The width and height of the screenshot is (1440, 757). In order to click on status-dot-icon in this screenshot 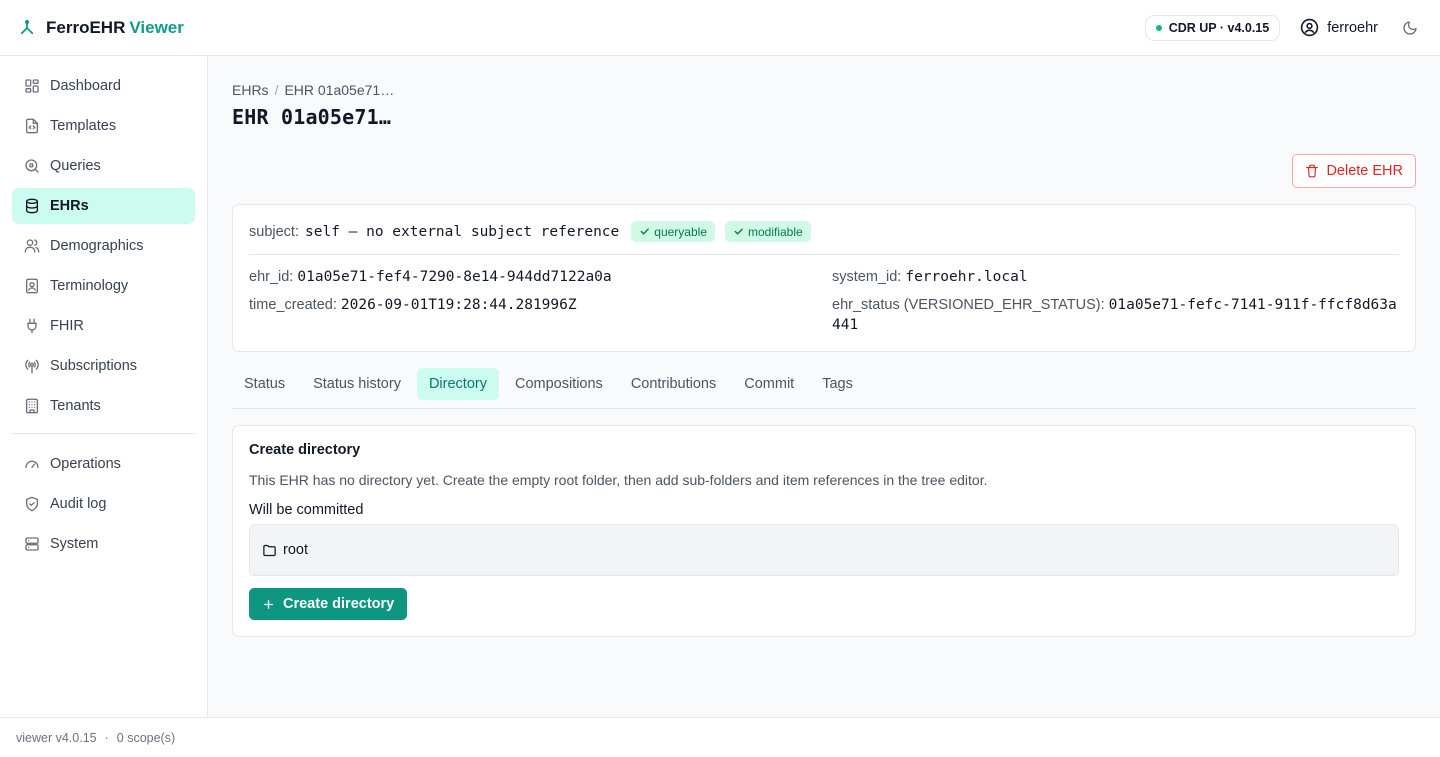, I will do `click(1158, 27)`.